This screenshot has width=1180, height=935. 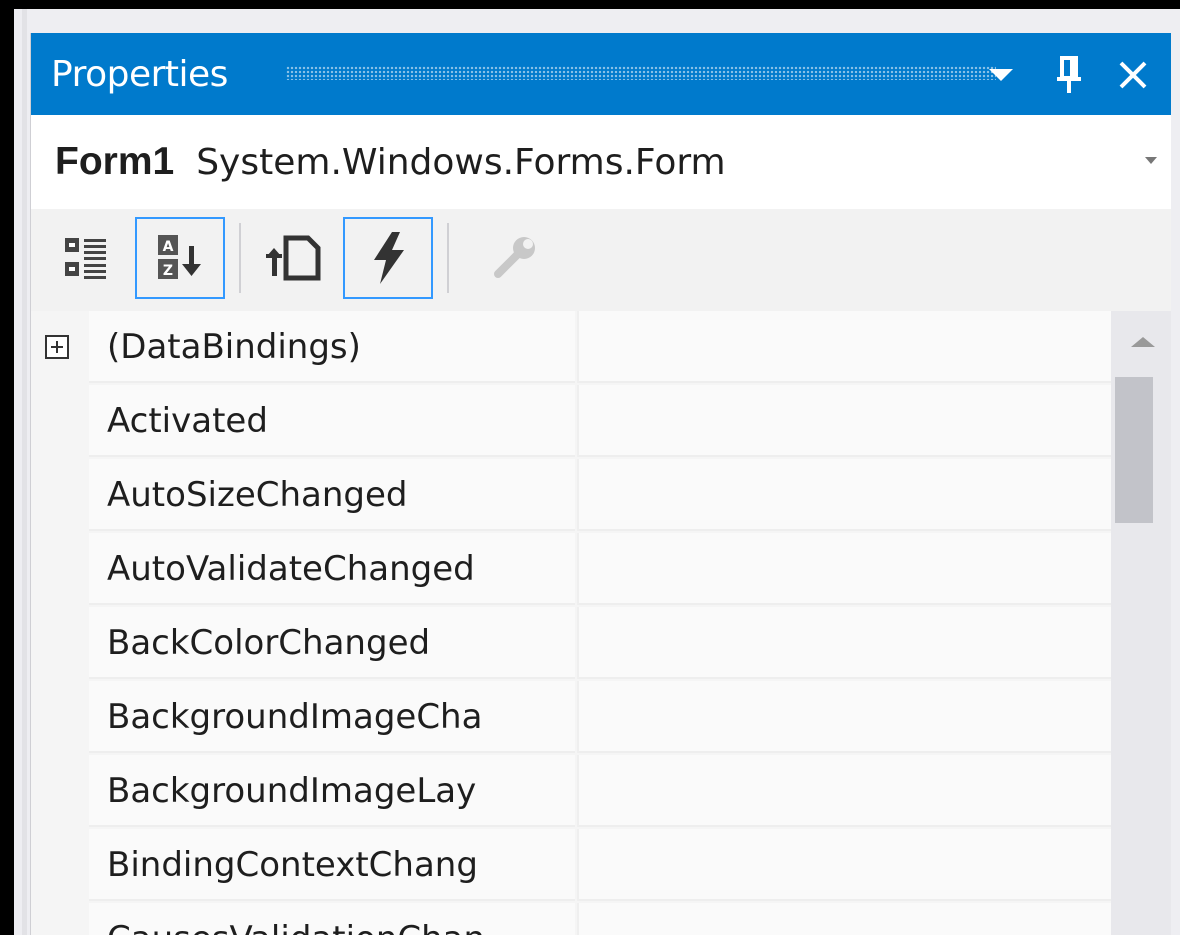 I want to click on property-name: BackgroundImageLay, so click(x=332, y=791).